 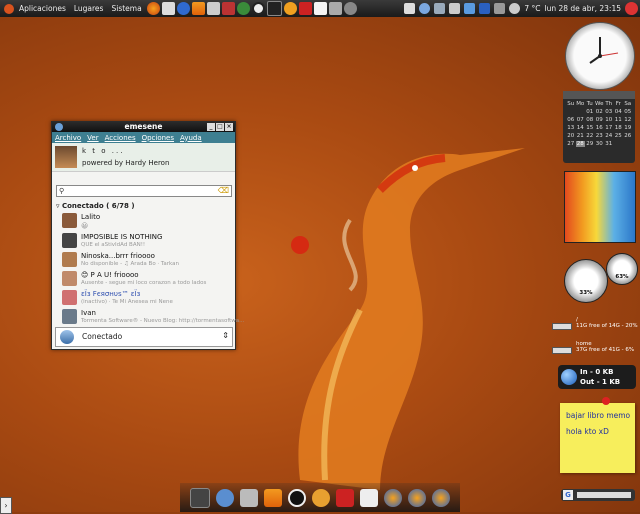 What do you see at coordinates (609, 136) in the screenshot?
I see `calendar-day: 24` at bounding box center [609, 136].